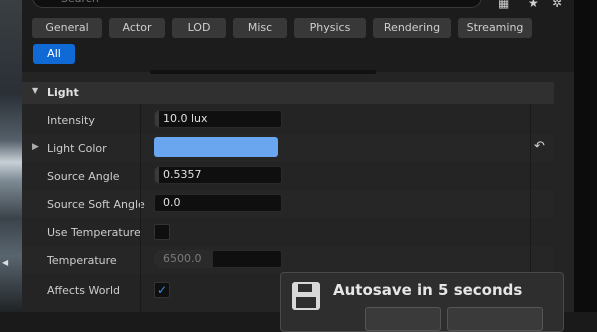 The height and width of the screenshot is (332, 597). Describe the element at coordinates (330, 28) in the screenshot. I see `filter-physics: Physics` at that location.